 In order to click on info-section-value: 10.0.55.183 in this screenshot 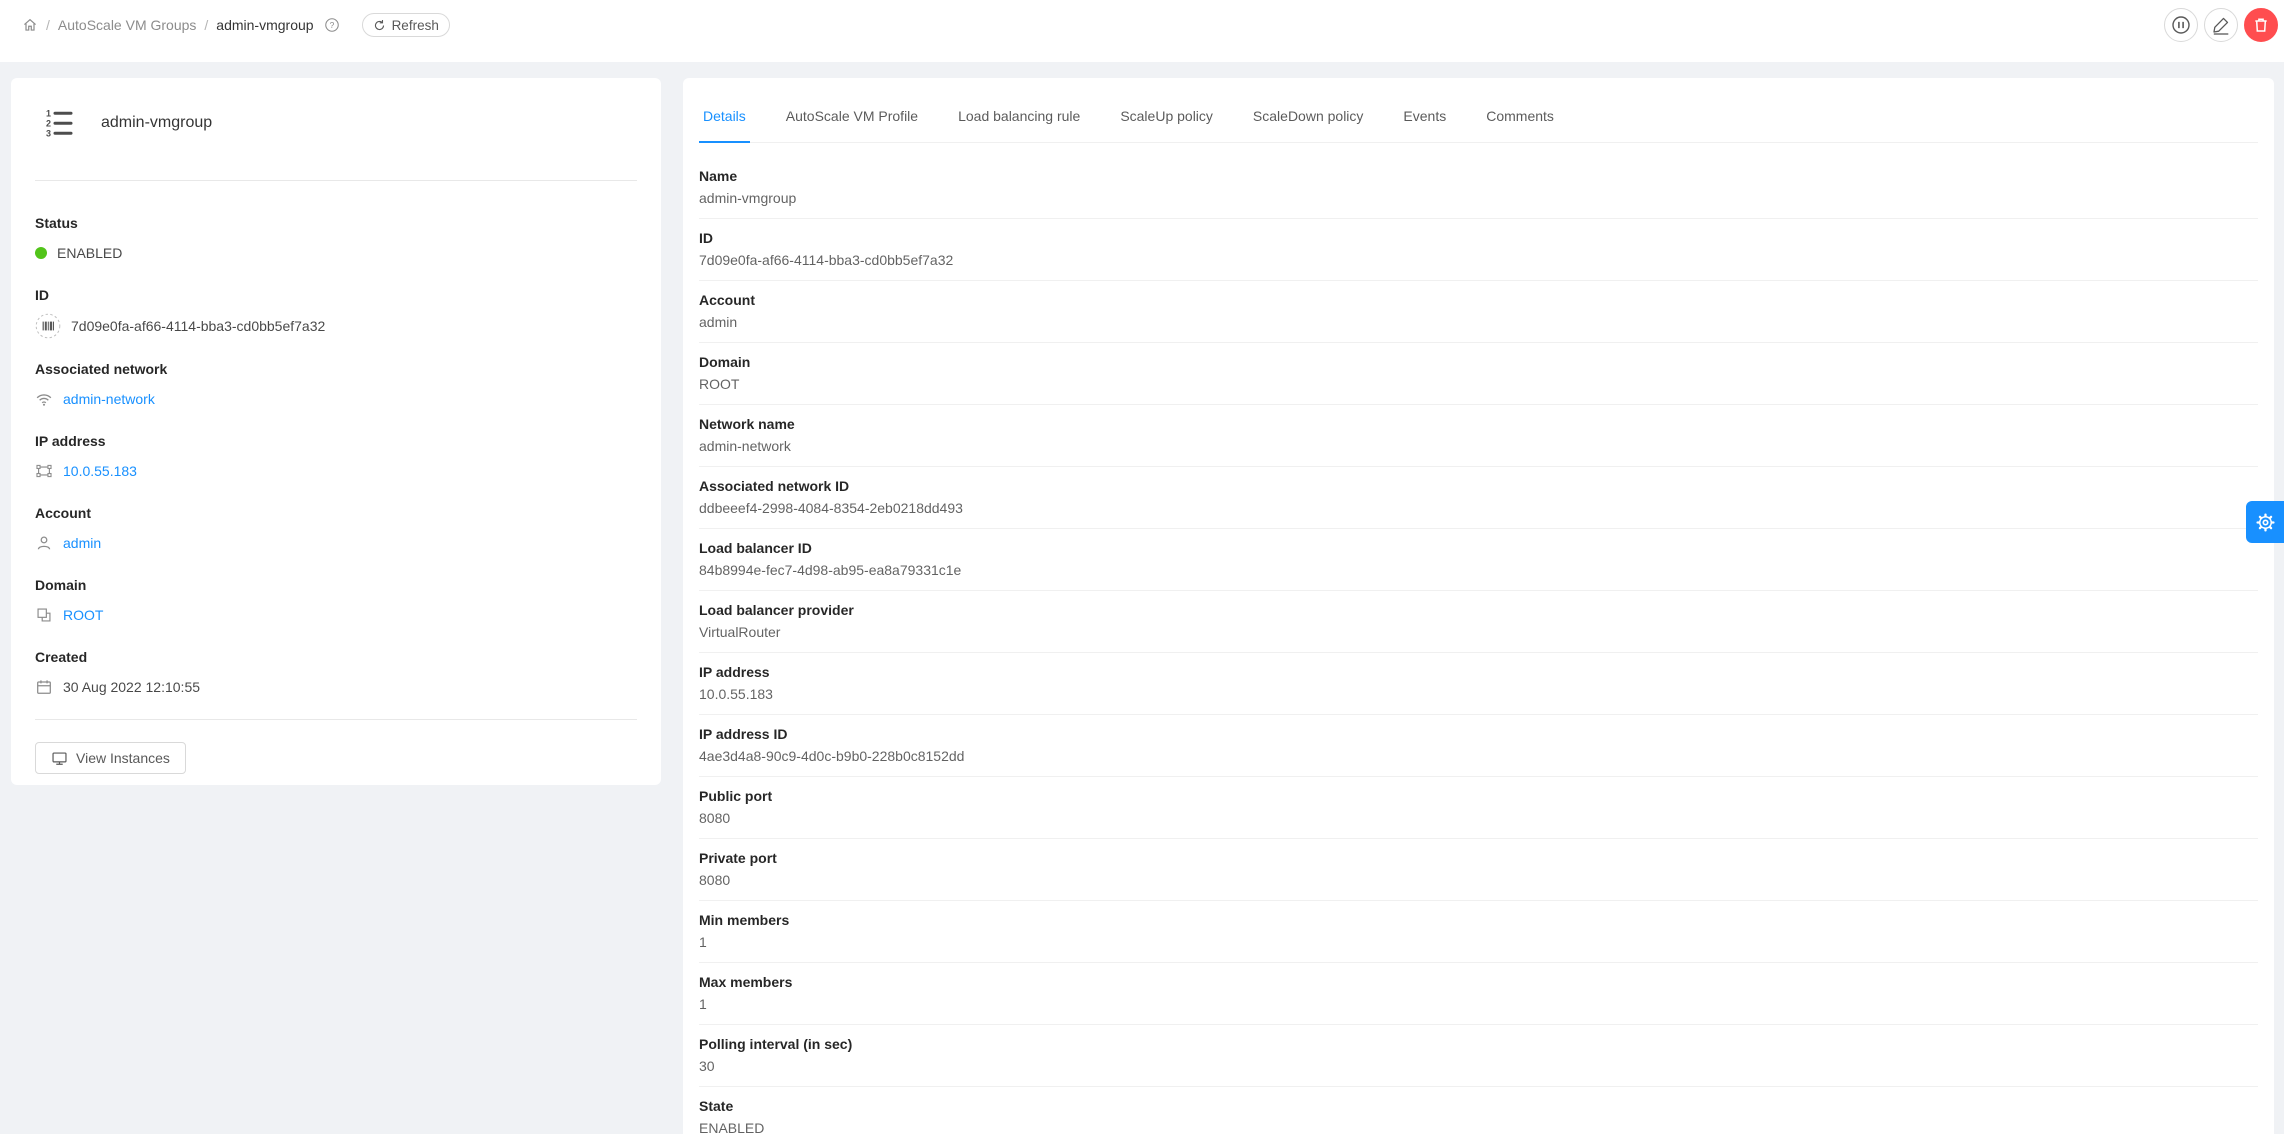, I will do `click(336, 471)`.